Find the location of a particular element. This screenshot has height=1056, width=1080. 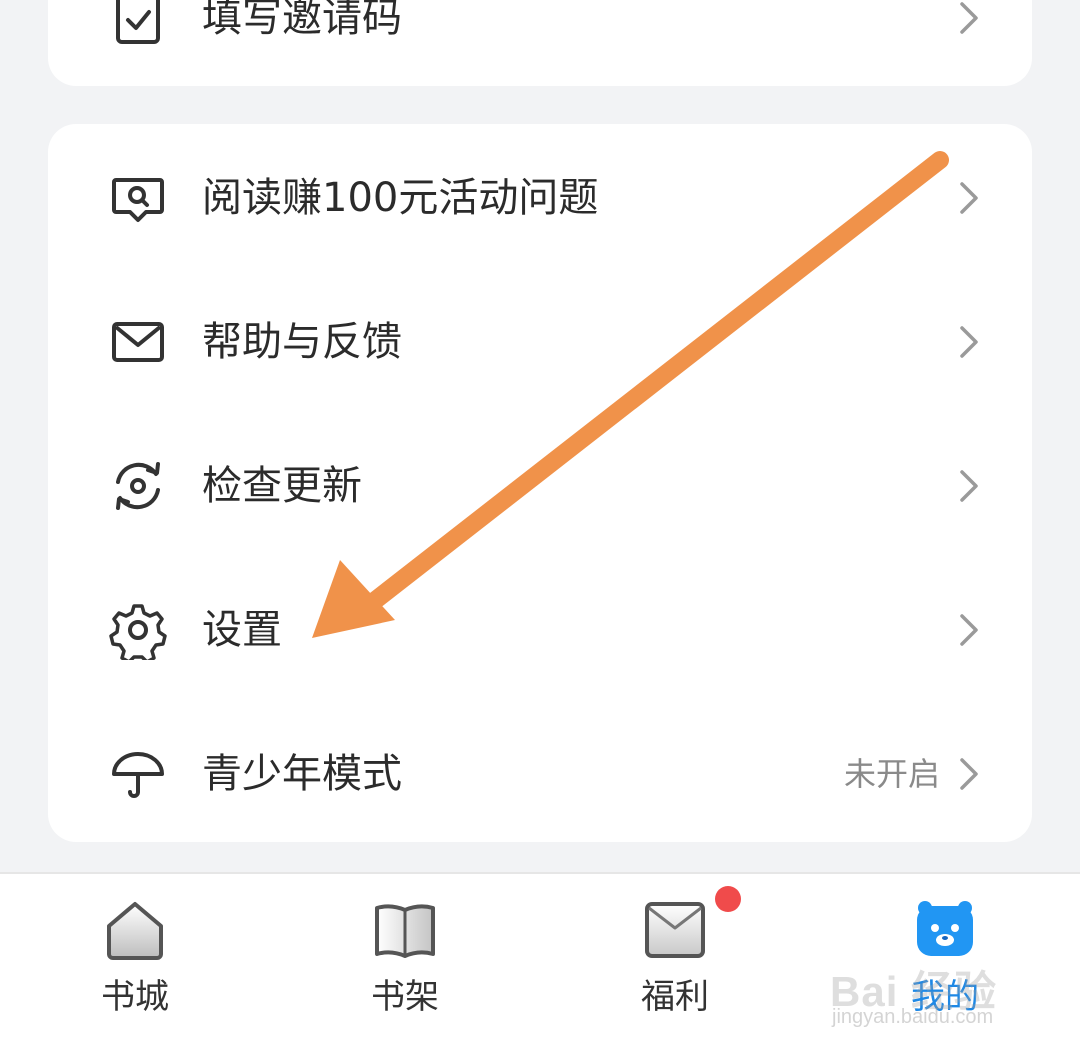

book-icon is located at coordinates (405, 930).